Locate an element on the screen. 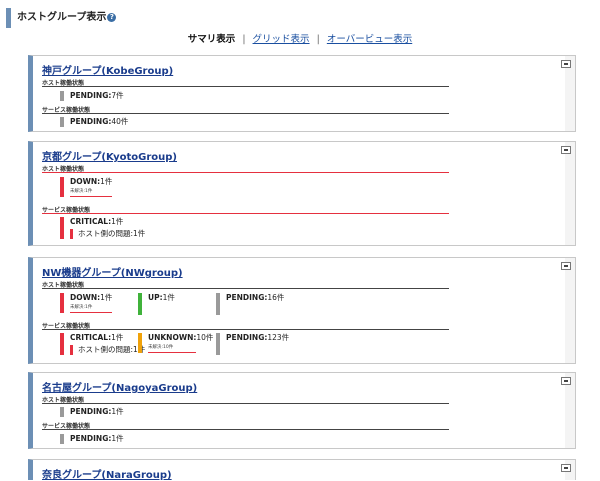 This screenshot has width=600, height=481. view-overview-link: オーバービュー表示 is located at coordinates (369, 39).